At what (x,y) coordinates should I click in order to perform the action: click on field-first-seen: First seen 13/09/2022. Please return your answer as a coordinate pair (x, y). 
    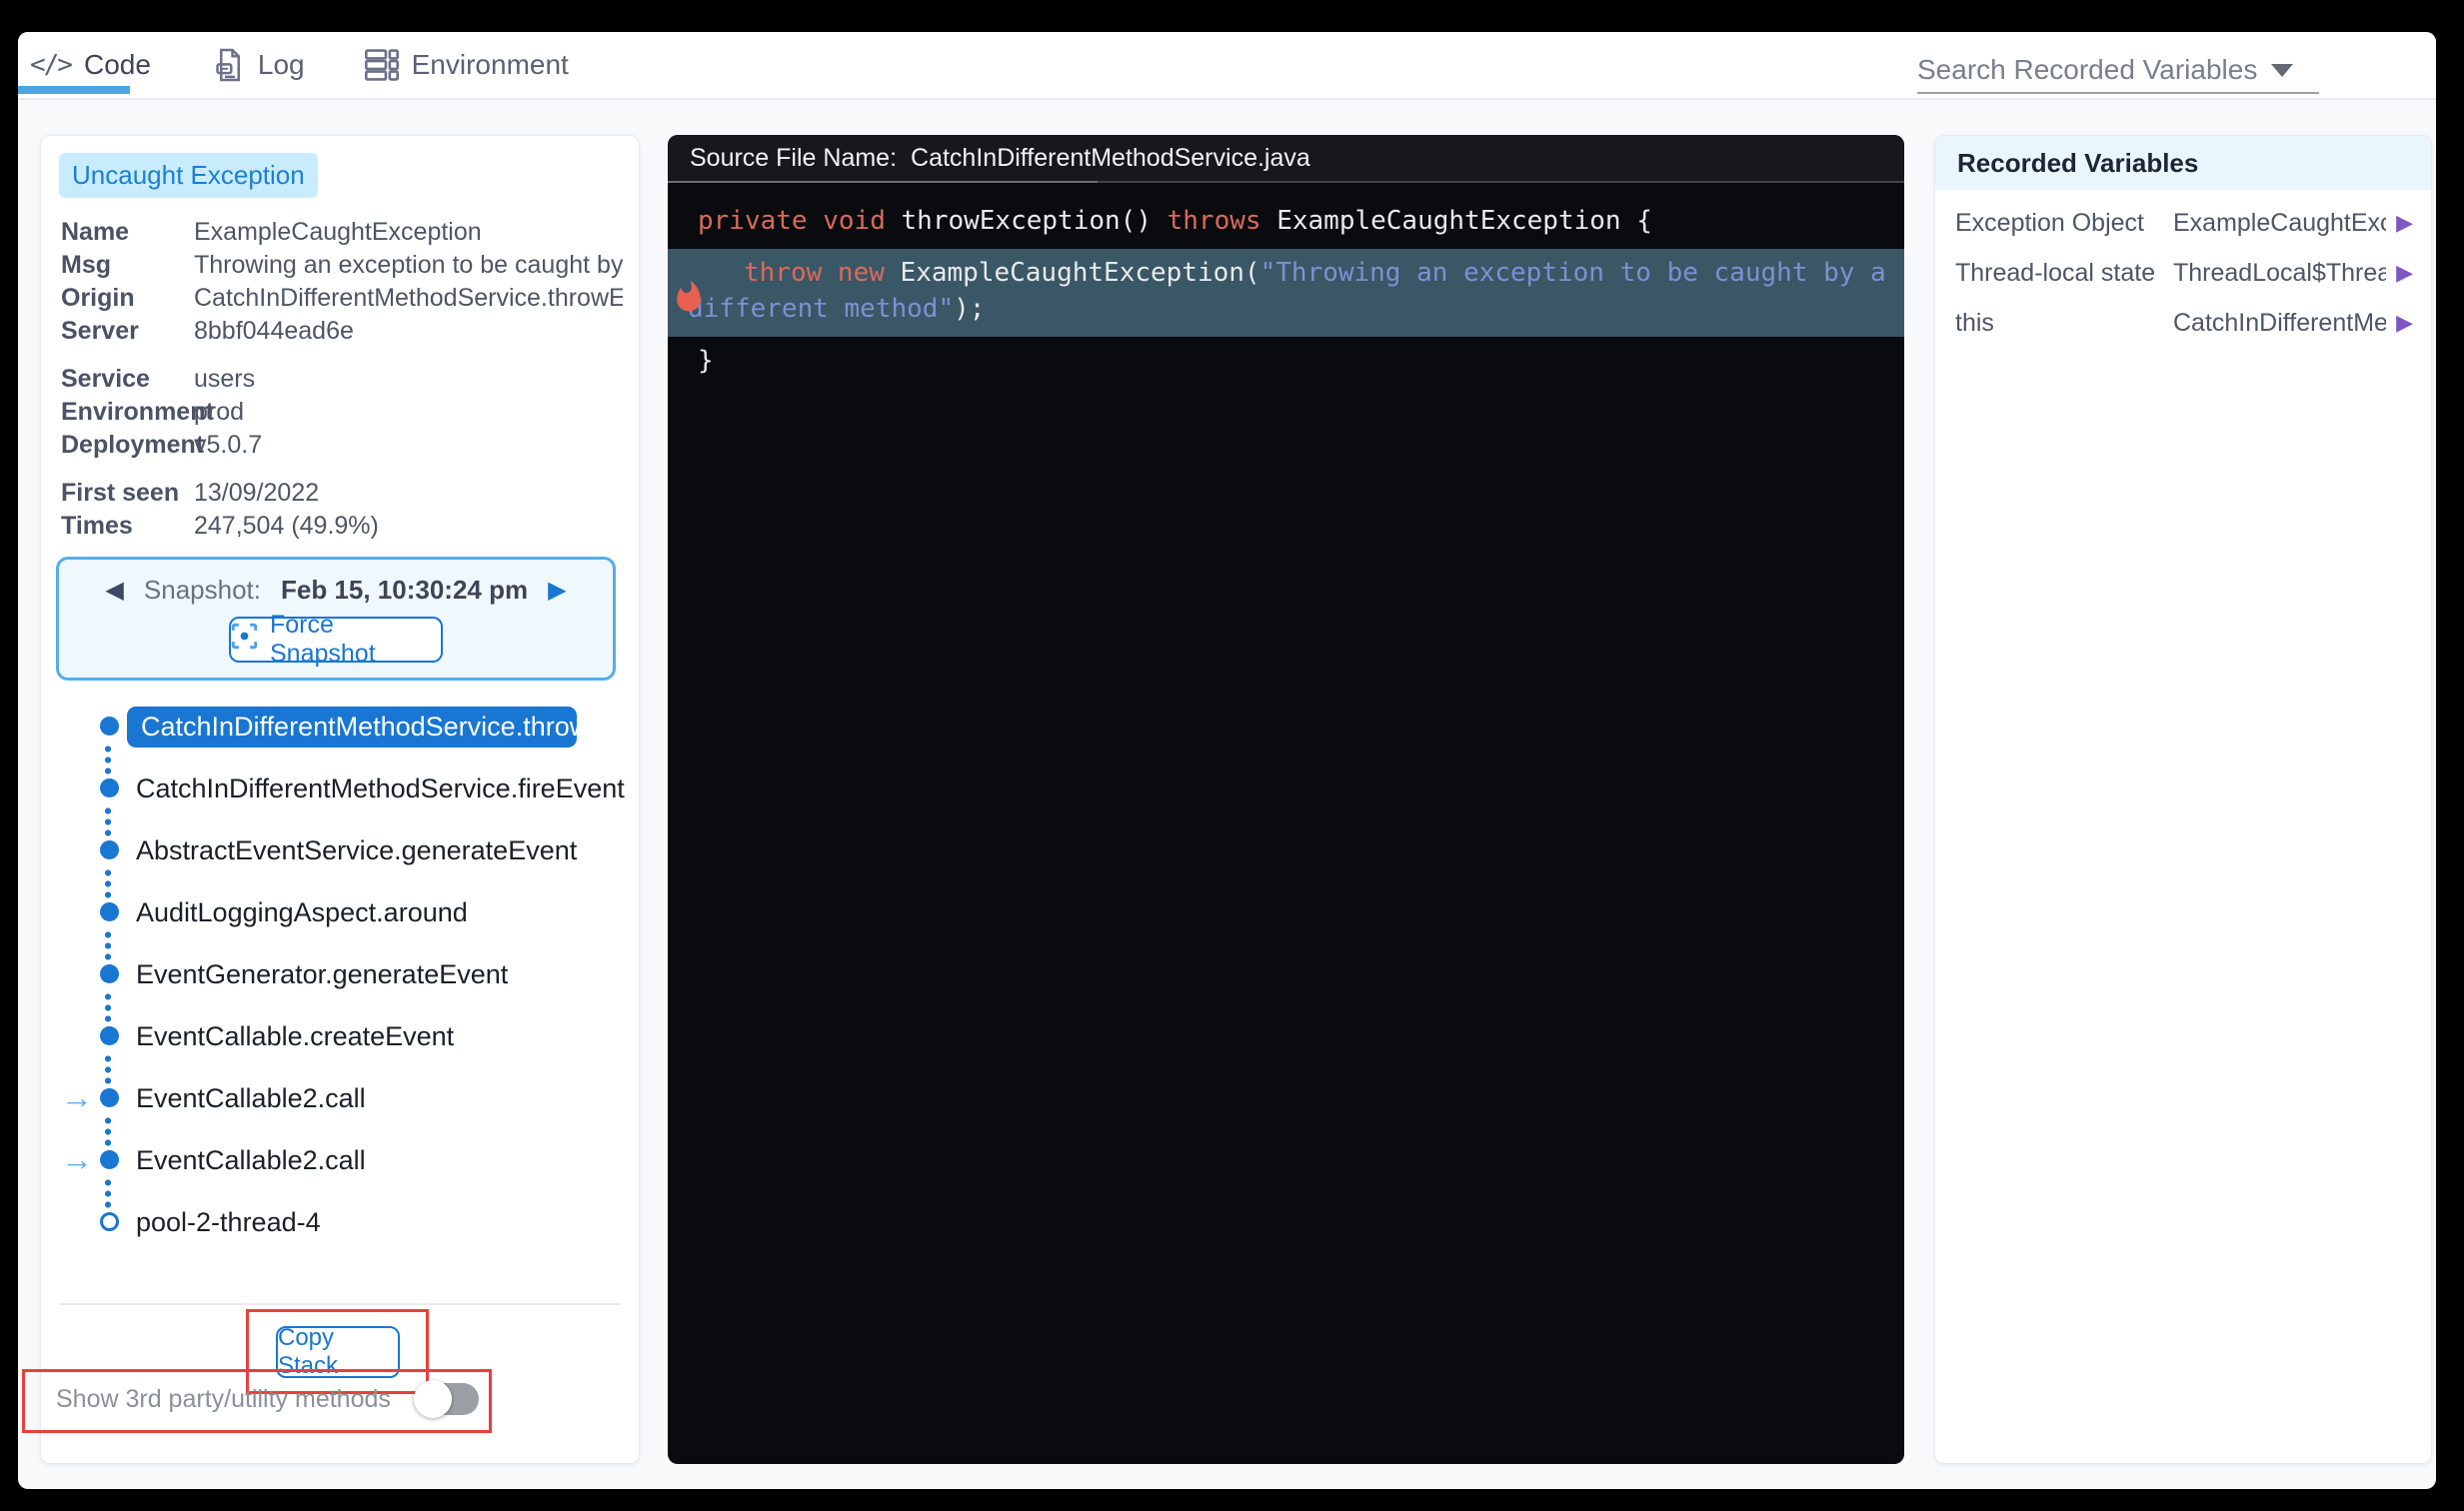
    Looking at the image, I should click on (190, 493).